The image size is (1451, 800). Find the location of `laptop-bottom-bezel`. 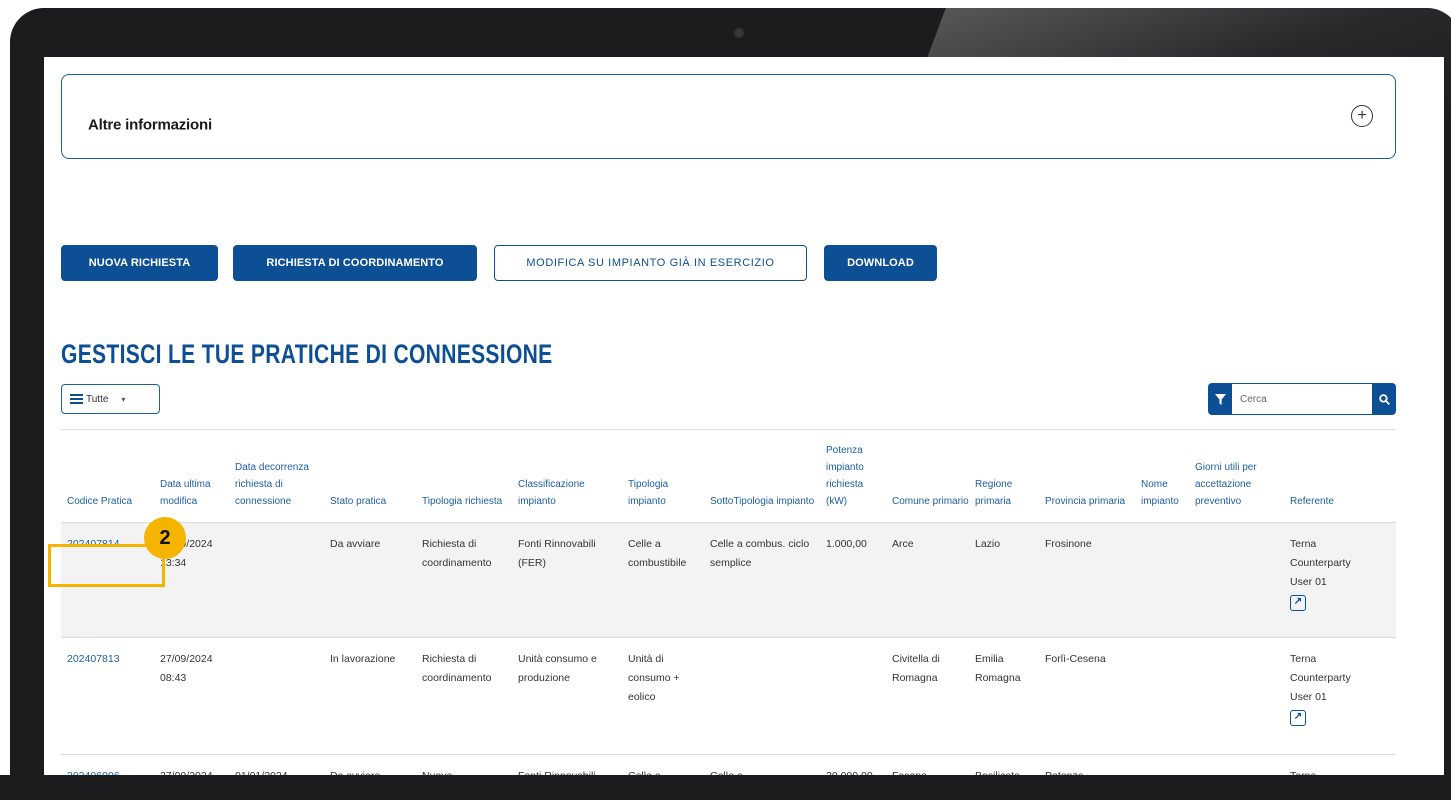

laptop-bottom-bezel is located at coordinates (725, 787).